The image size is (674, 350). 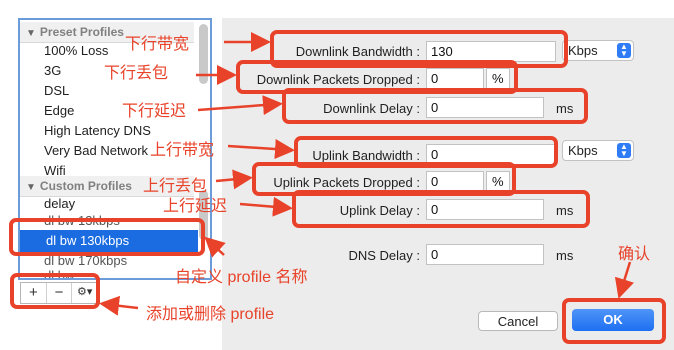 What do you see at coordinates (157, 44) in the screenshot?
I see `annotation-downlink-bandwidth: 下行带宽` at bounding box center [157, 44].